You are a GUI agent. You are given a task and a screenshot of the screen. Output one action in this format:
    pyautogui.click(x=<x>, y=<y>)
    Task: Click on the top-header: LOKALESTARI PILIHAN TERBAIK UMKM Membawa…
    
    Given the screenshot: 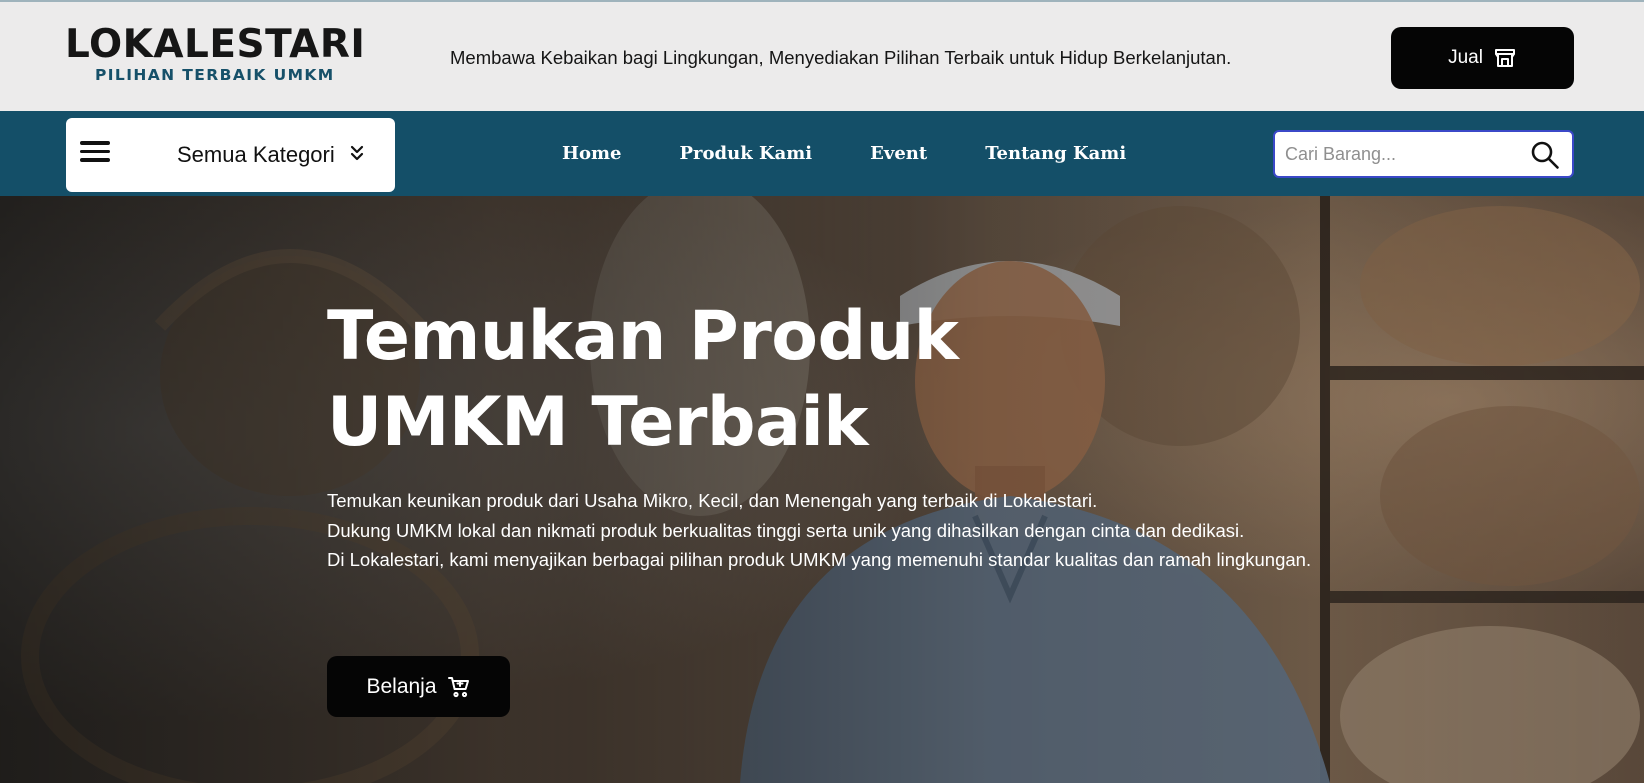 What is the action you would take?
    pyautogui.click(x=822, y=55)
    